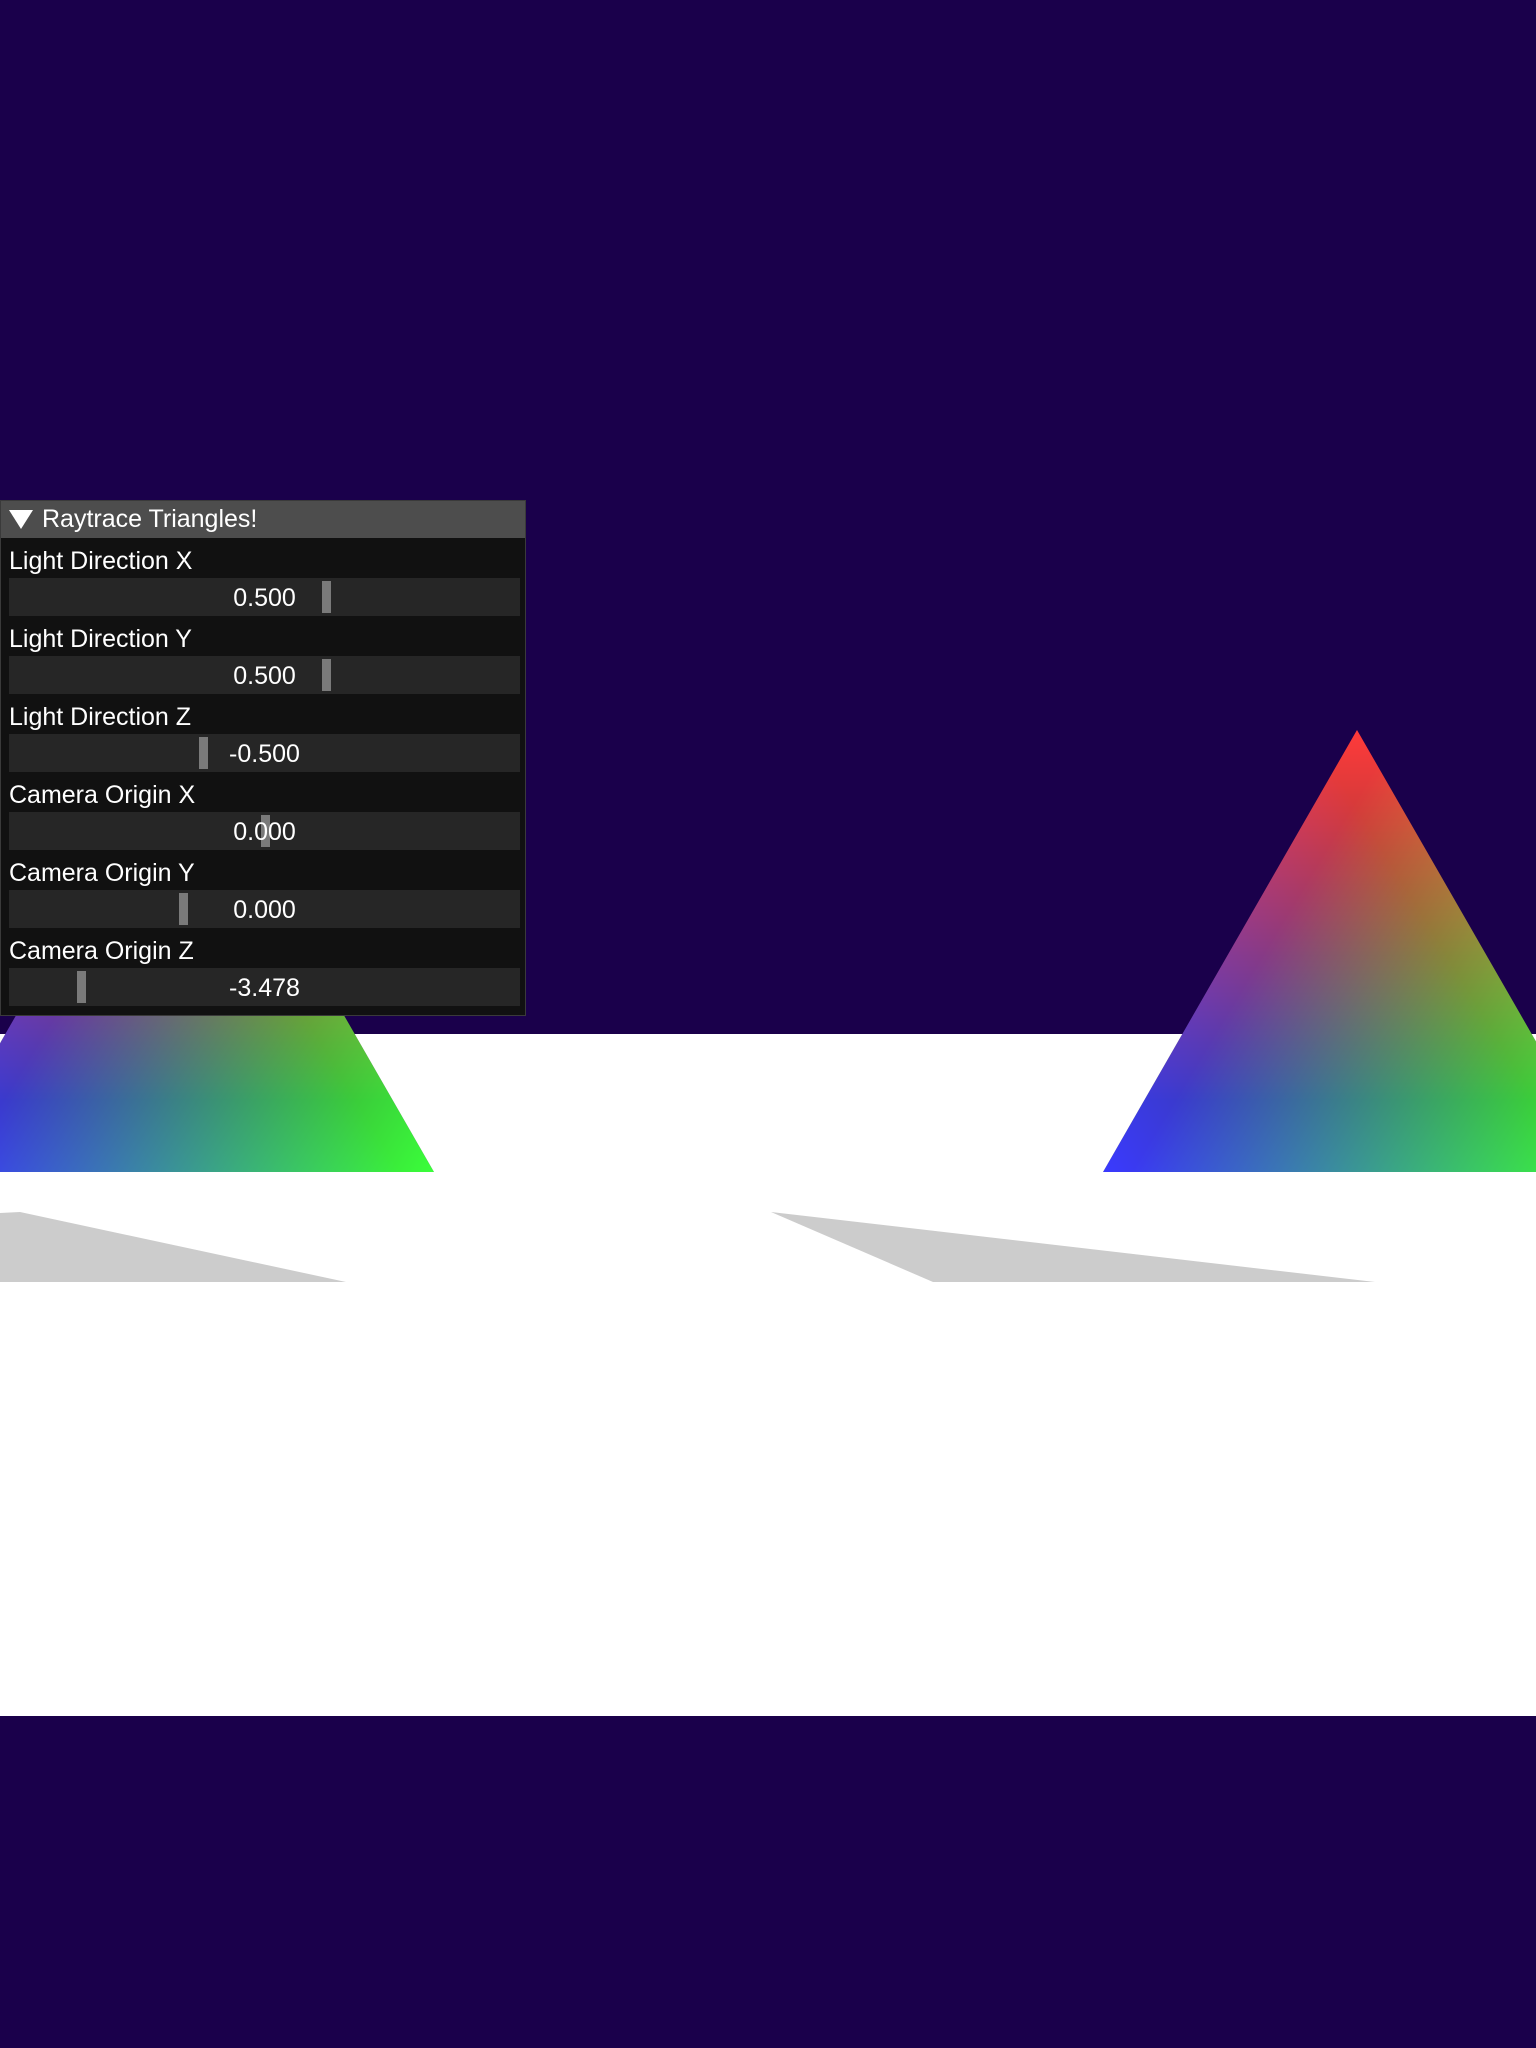  I want to click on control-camera-origin-x: Camera Origin X 0.000, so click(263, 811).